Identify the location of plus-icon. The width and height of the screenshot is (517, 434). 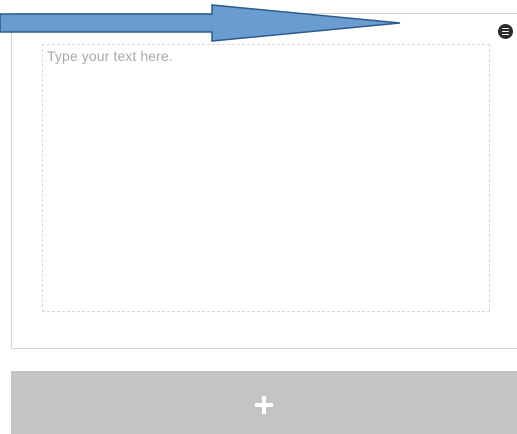
(264, 404).